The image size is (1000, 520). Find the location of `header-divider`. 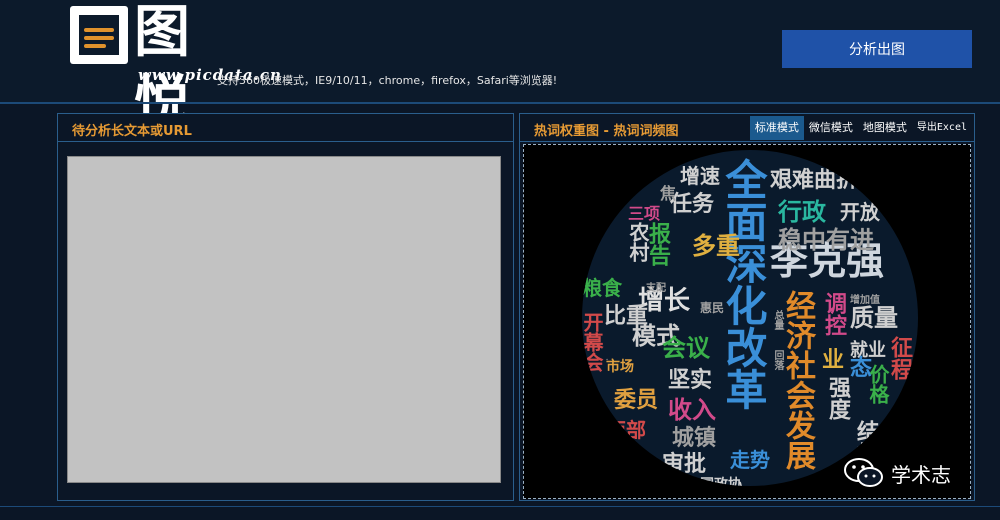

header-divider is located at coordinates (500, 103).